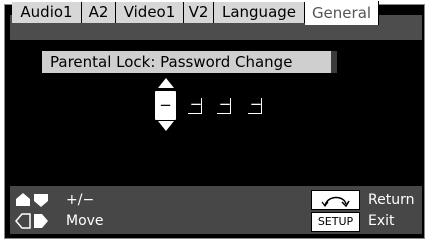 This screenshot has height=243, width=430. Describe the element at coordinates (335, 222) in the screenshot. I see `setup-key-button: SETUP` at that location.